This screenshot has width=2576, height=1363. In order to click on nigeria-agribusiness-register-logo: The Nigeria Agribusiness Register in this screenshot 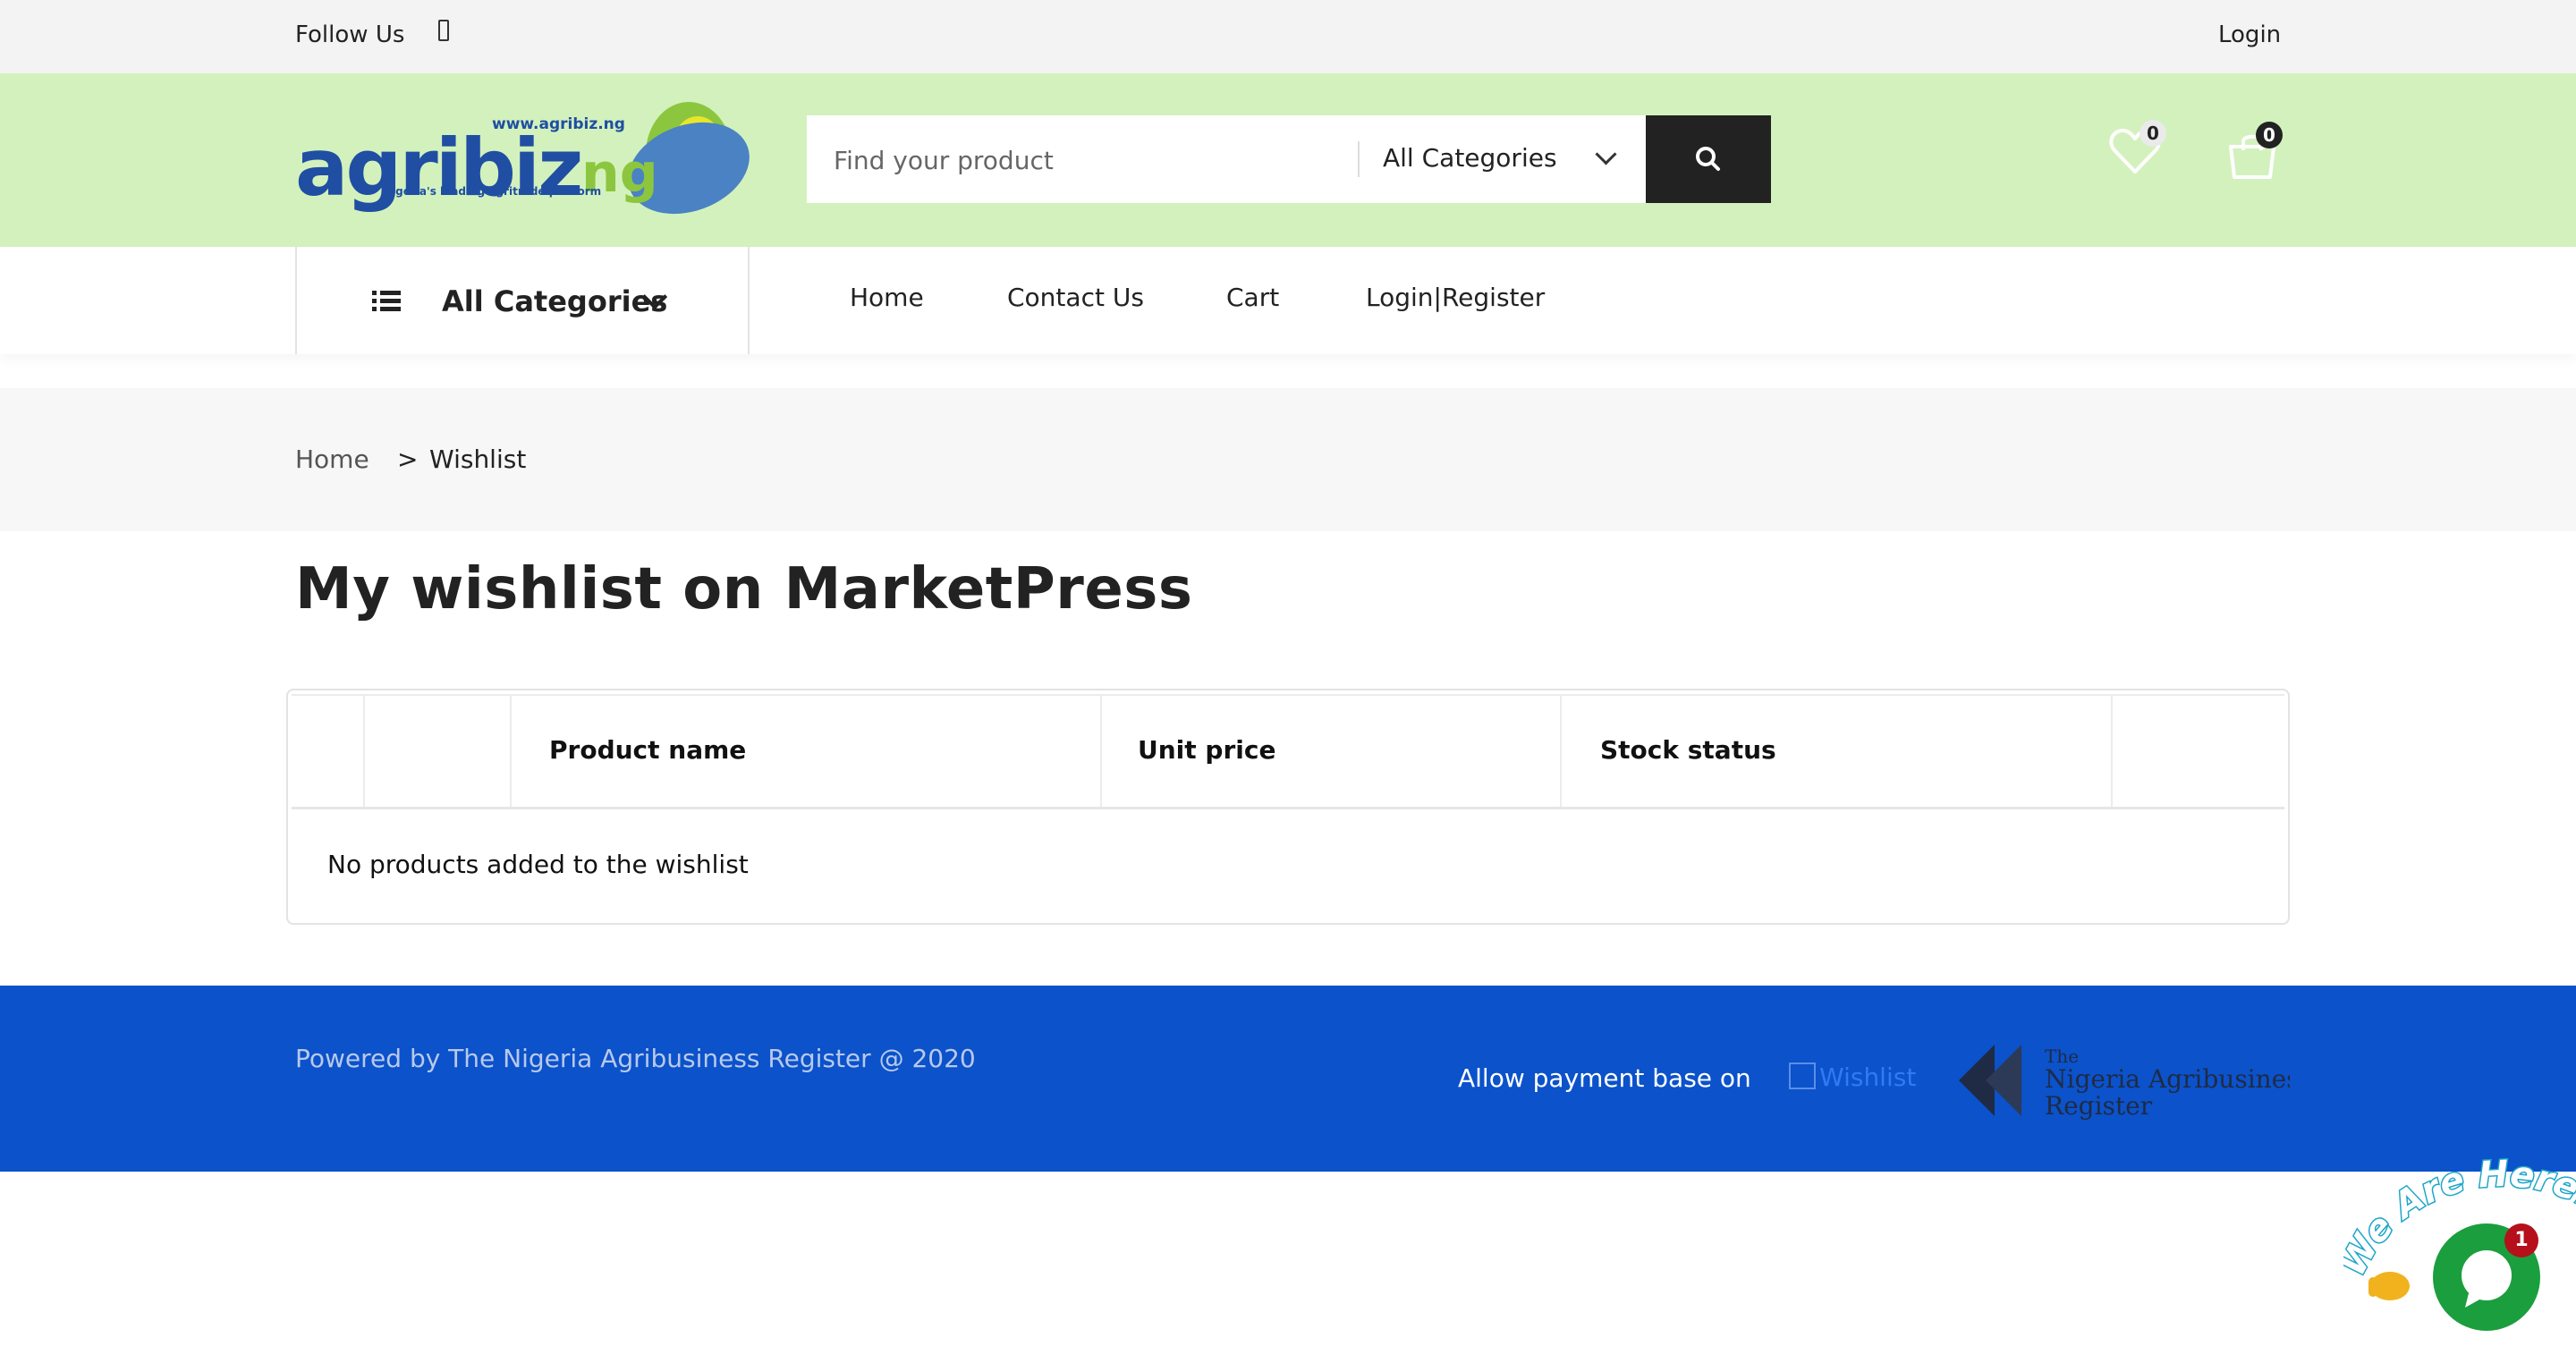, I will do `click(2124, 1083)`.